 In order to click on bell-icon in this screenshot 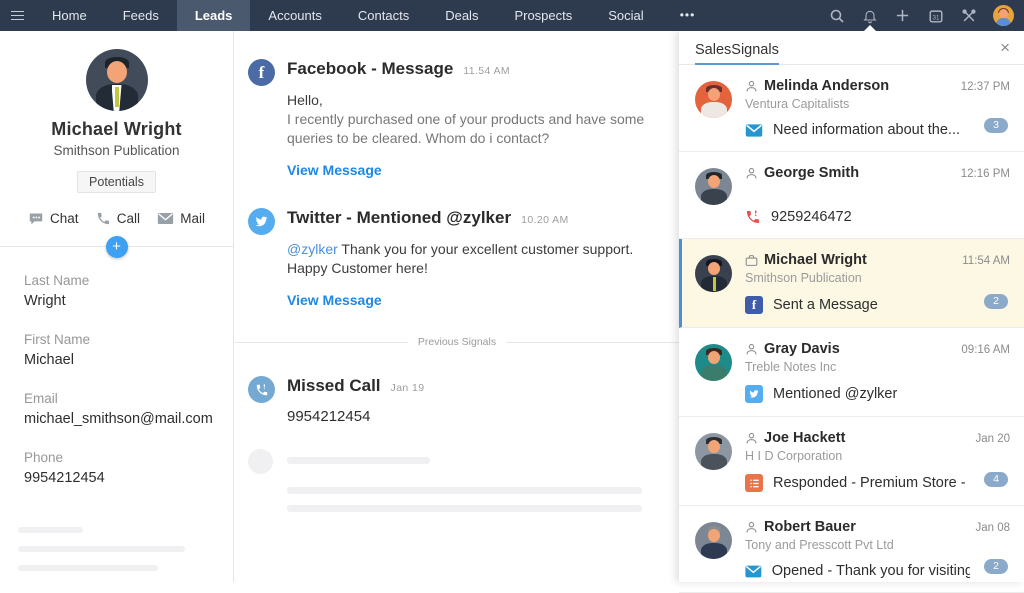, I will do `click(869, 15)`.